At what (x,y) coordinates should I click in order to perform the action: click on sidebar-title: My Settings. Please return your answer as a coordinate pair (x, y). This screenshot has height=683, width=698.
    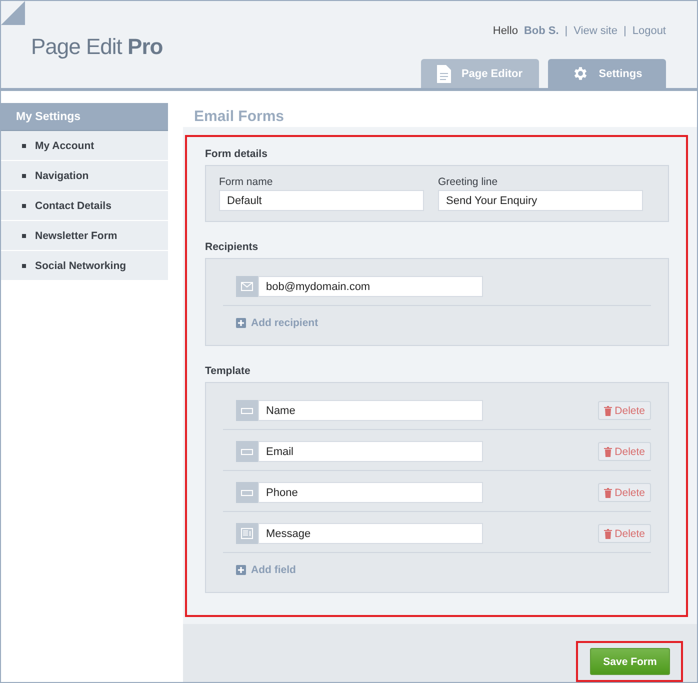
    Looking at the image, I should click on (84, 117).